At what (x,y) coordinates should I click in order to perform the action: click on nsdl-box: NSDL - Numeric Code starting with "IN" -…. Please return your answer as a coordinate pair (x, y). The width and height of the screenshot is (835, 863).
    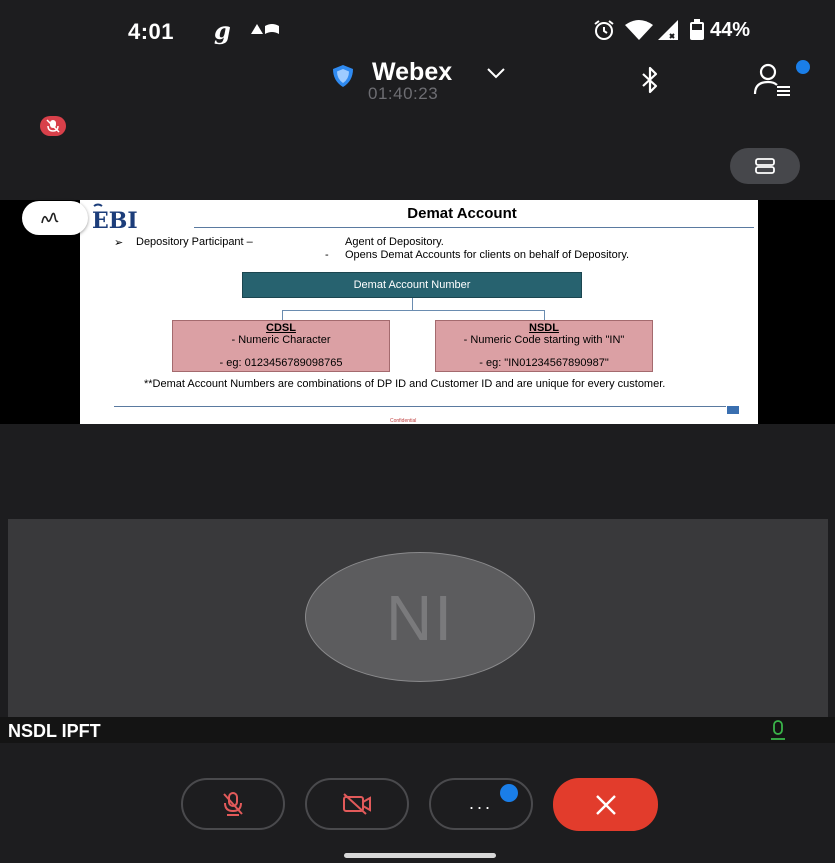
    Looking at the image, I should click on (544, 346).